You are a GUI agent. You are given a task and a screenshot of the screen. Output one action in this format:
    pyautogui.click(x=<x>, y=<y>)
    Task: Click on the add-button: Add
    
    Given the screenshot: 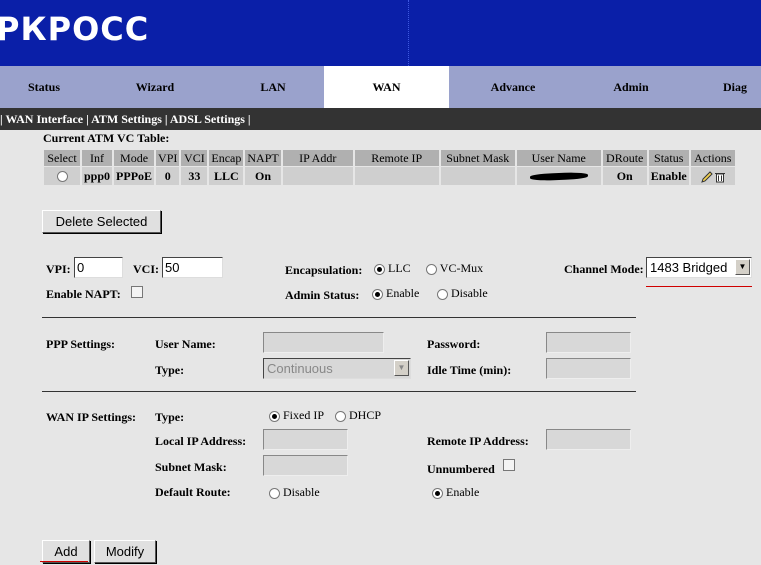 What is the action you would take?
    pyautogui.click(x=66, y=551)
    